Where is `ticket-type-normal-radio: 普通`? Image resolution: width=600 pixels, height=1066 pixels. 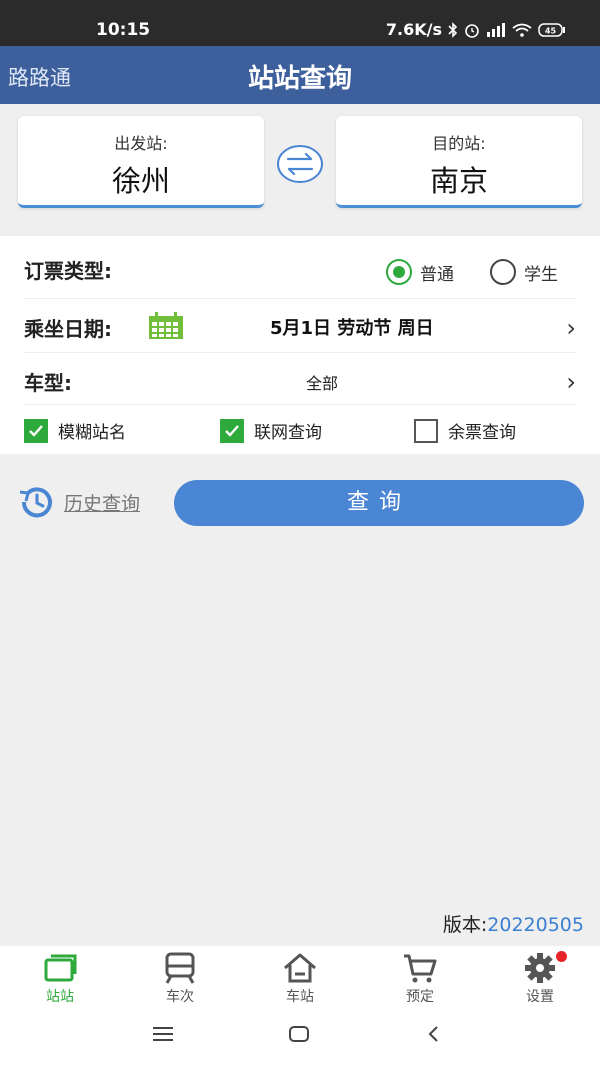 ticket-type-normal-radio: 普通 is located at coordinates (420, 272).